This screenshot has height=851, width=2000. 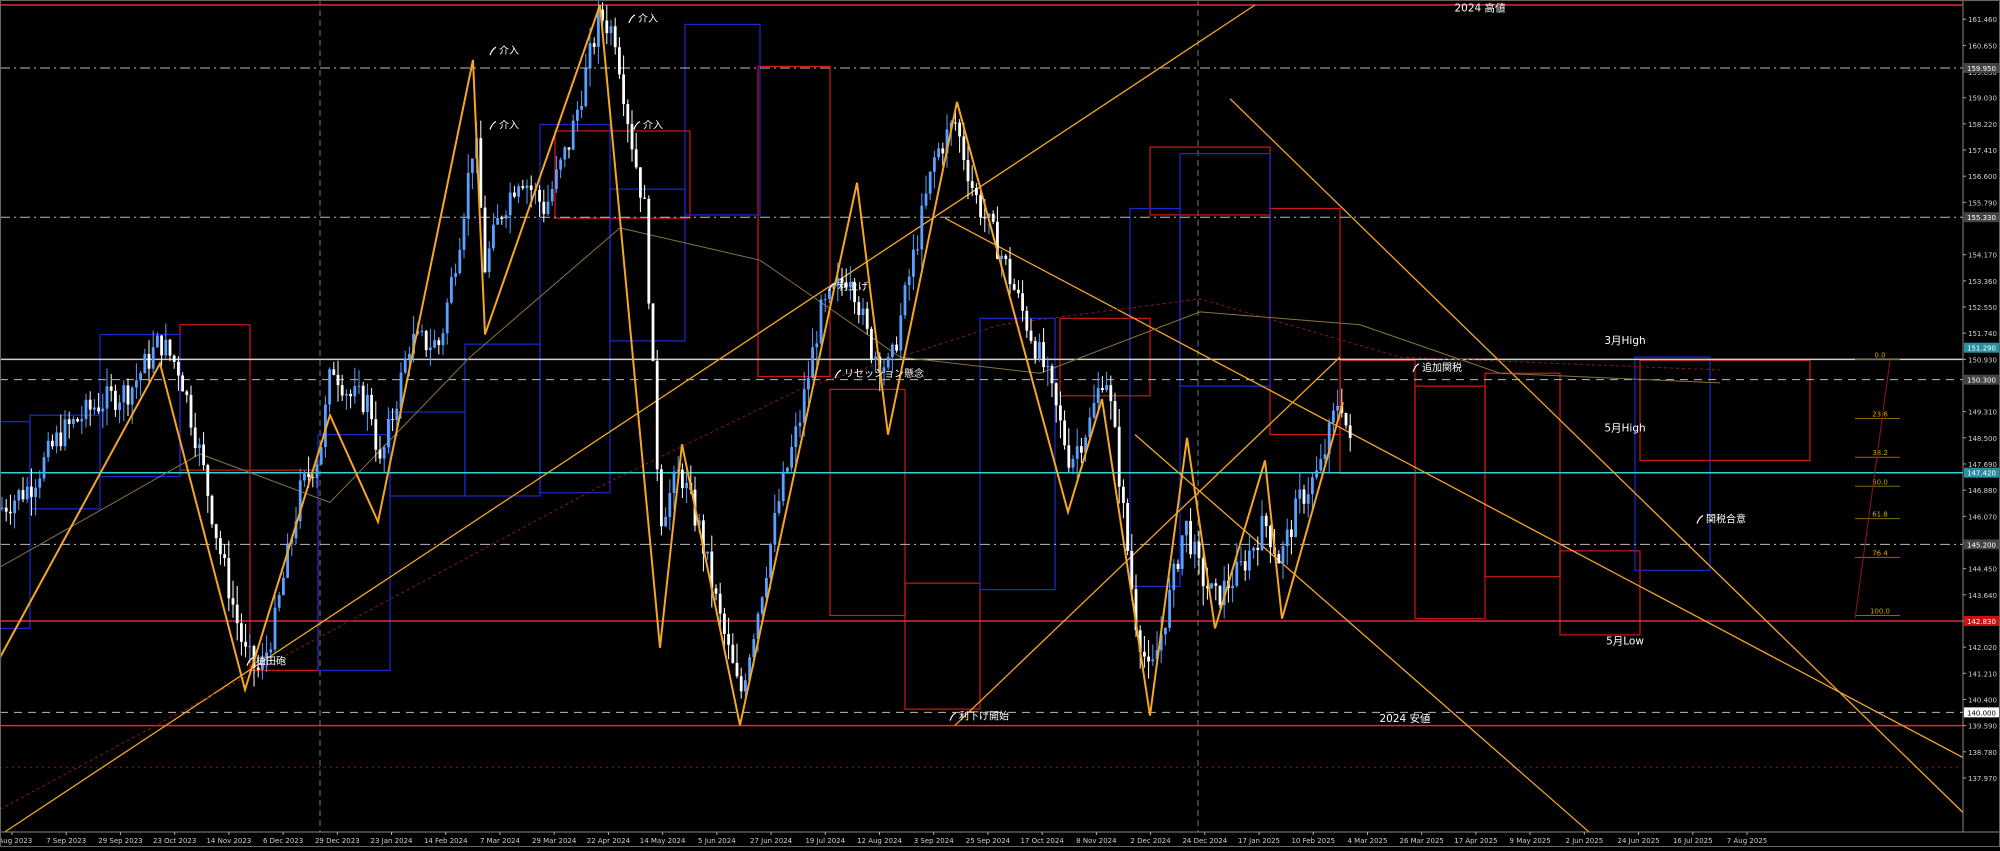 What do you see at coordinates (1480, 7) in the screenshot?
I see `level-label: 2024 高値` at bounding box center [1480, 7].